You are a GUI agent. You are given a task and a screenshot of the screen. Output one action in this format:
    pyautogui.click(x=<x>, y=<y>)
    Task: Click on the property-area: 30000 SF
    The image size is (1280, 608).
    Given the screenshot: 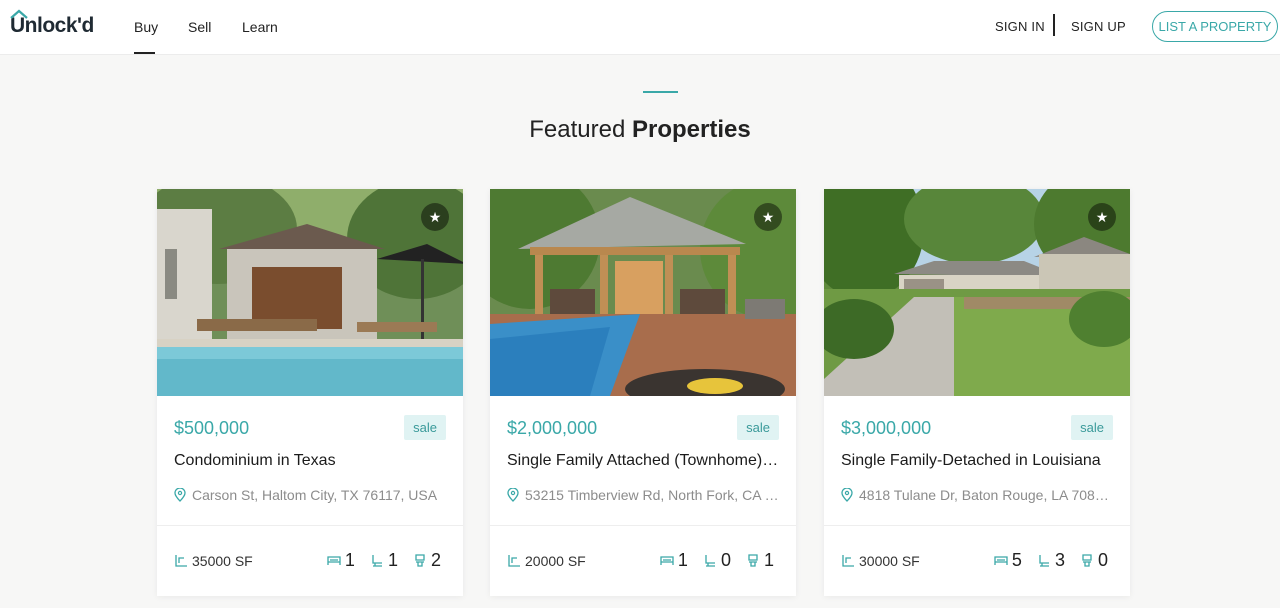 What is the action you would take?
    pyautogui.click(x=880, y=561)
    